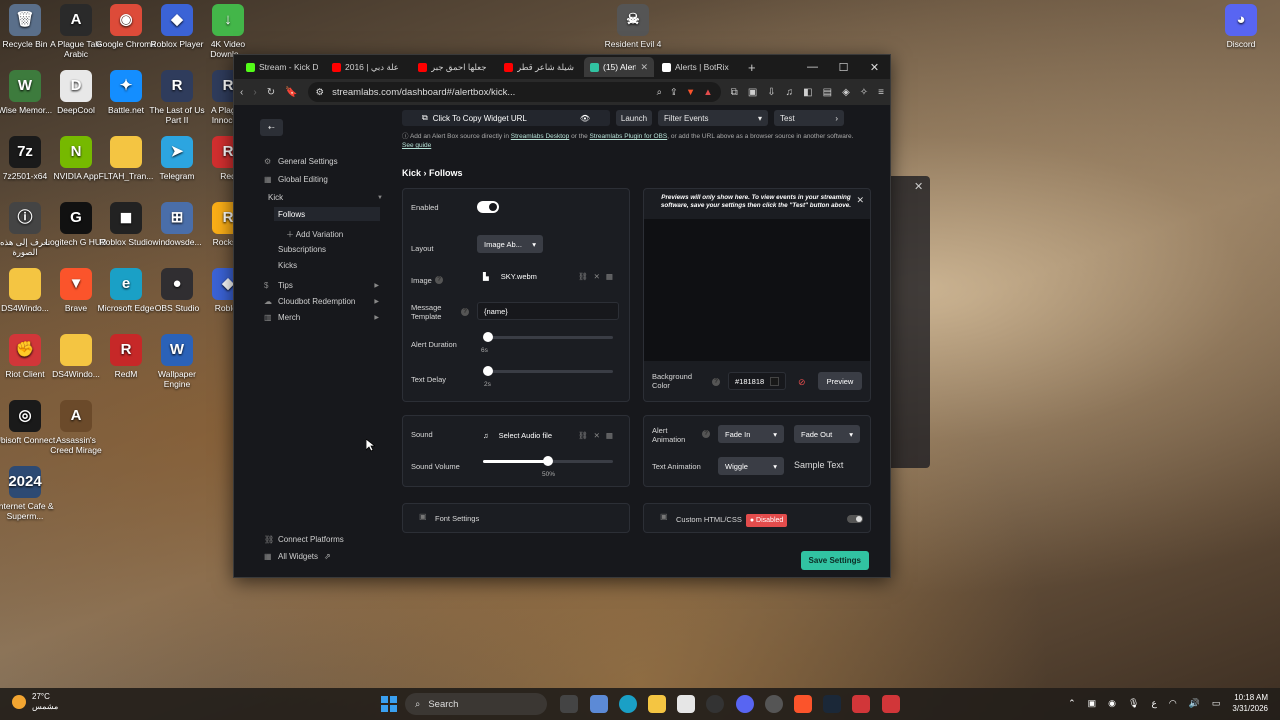  Describe the element at coordinates (855, 519) in the screenshot. I see `custom-html-toggle` at that location.